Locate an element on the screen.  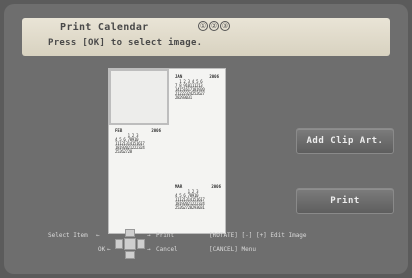
add-clip-art-button: Add Clip Art. is located at coordinates (345, 141).